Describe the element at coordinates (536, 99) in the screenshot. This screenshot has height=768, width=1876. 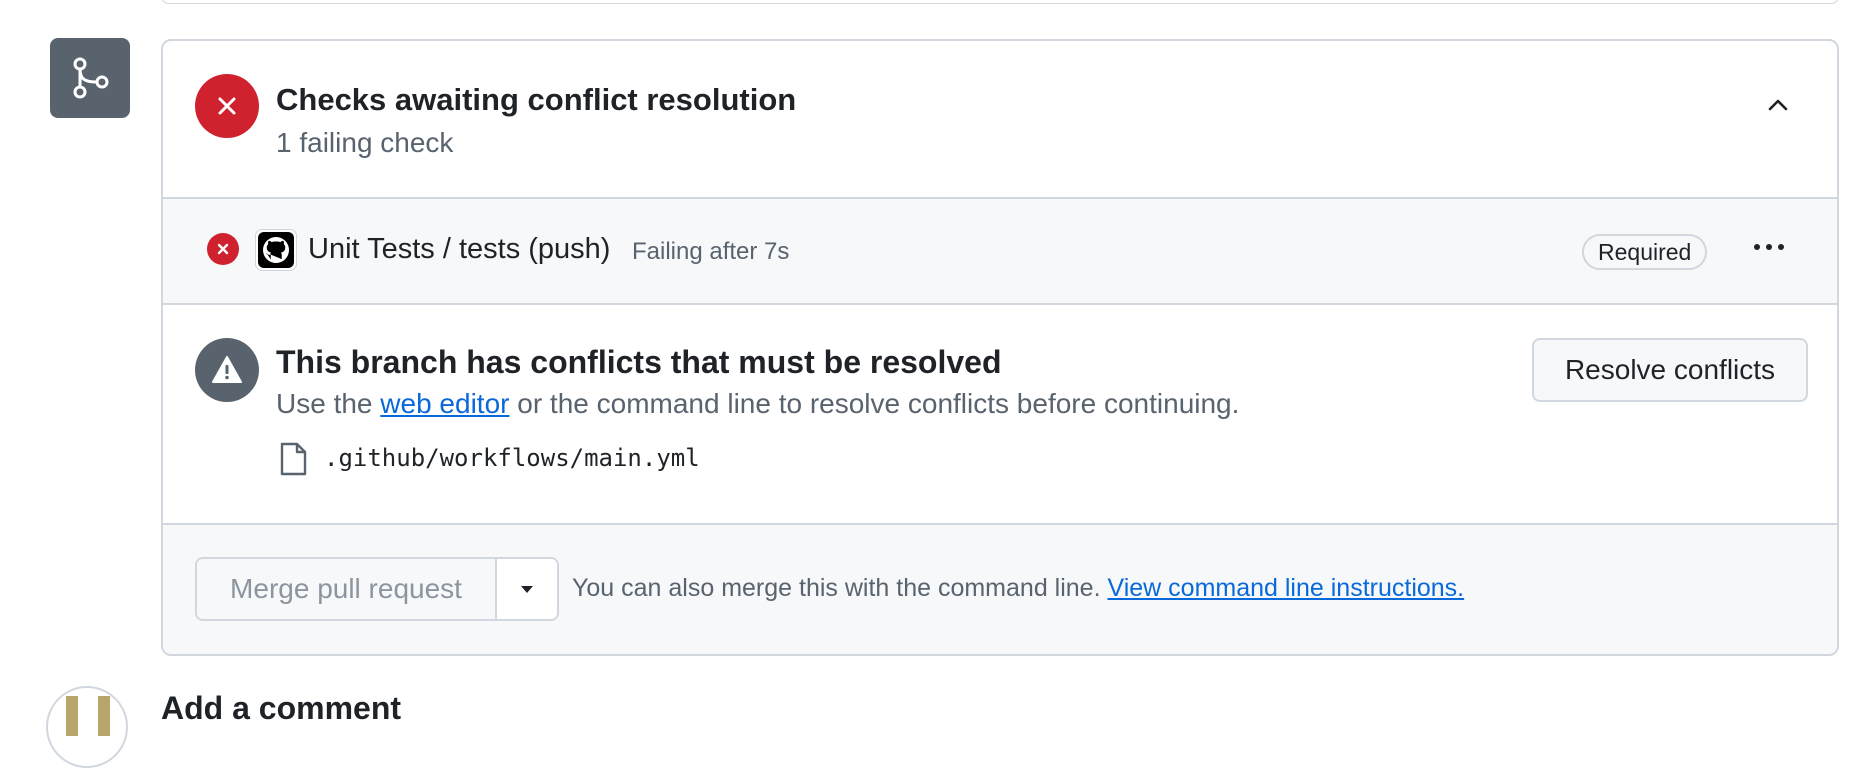
I see `checks-title: Checks awaiting conflict resolution` at that location.